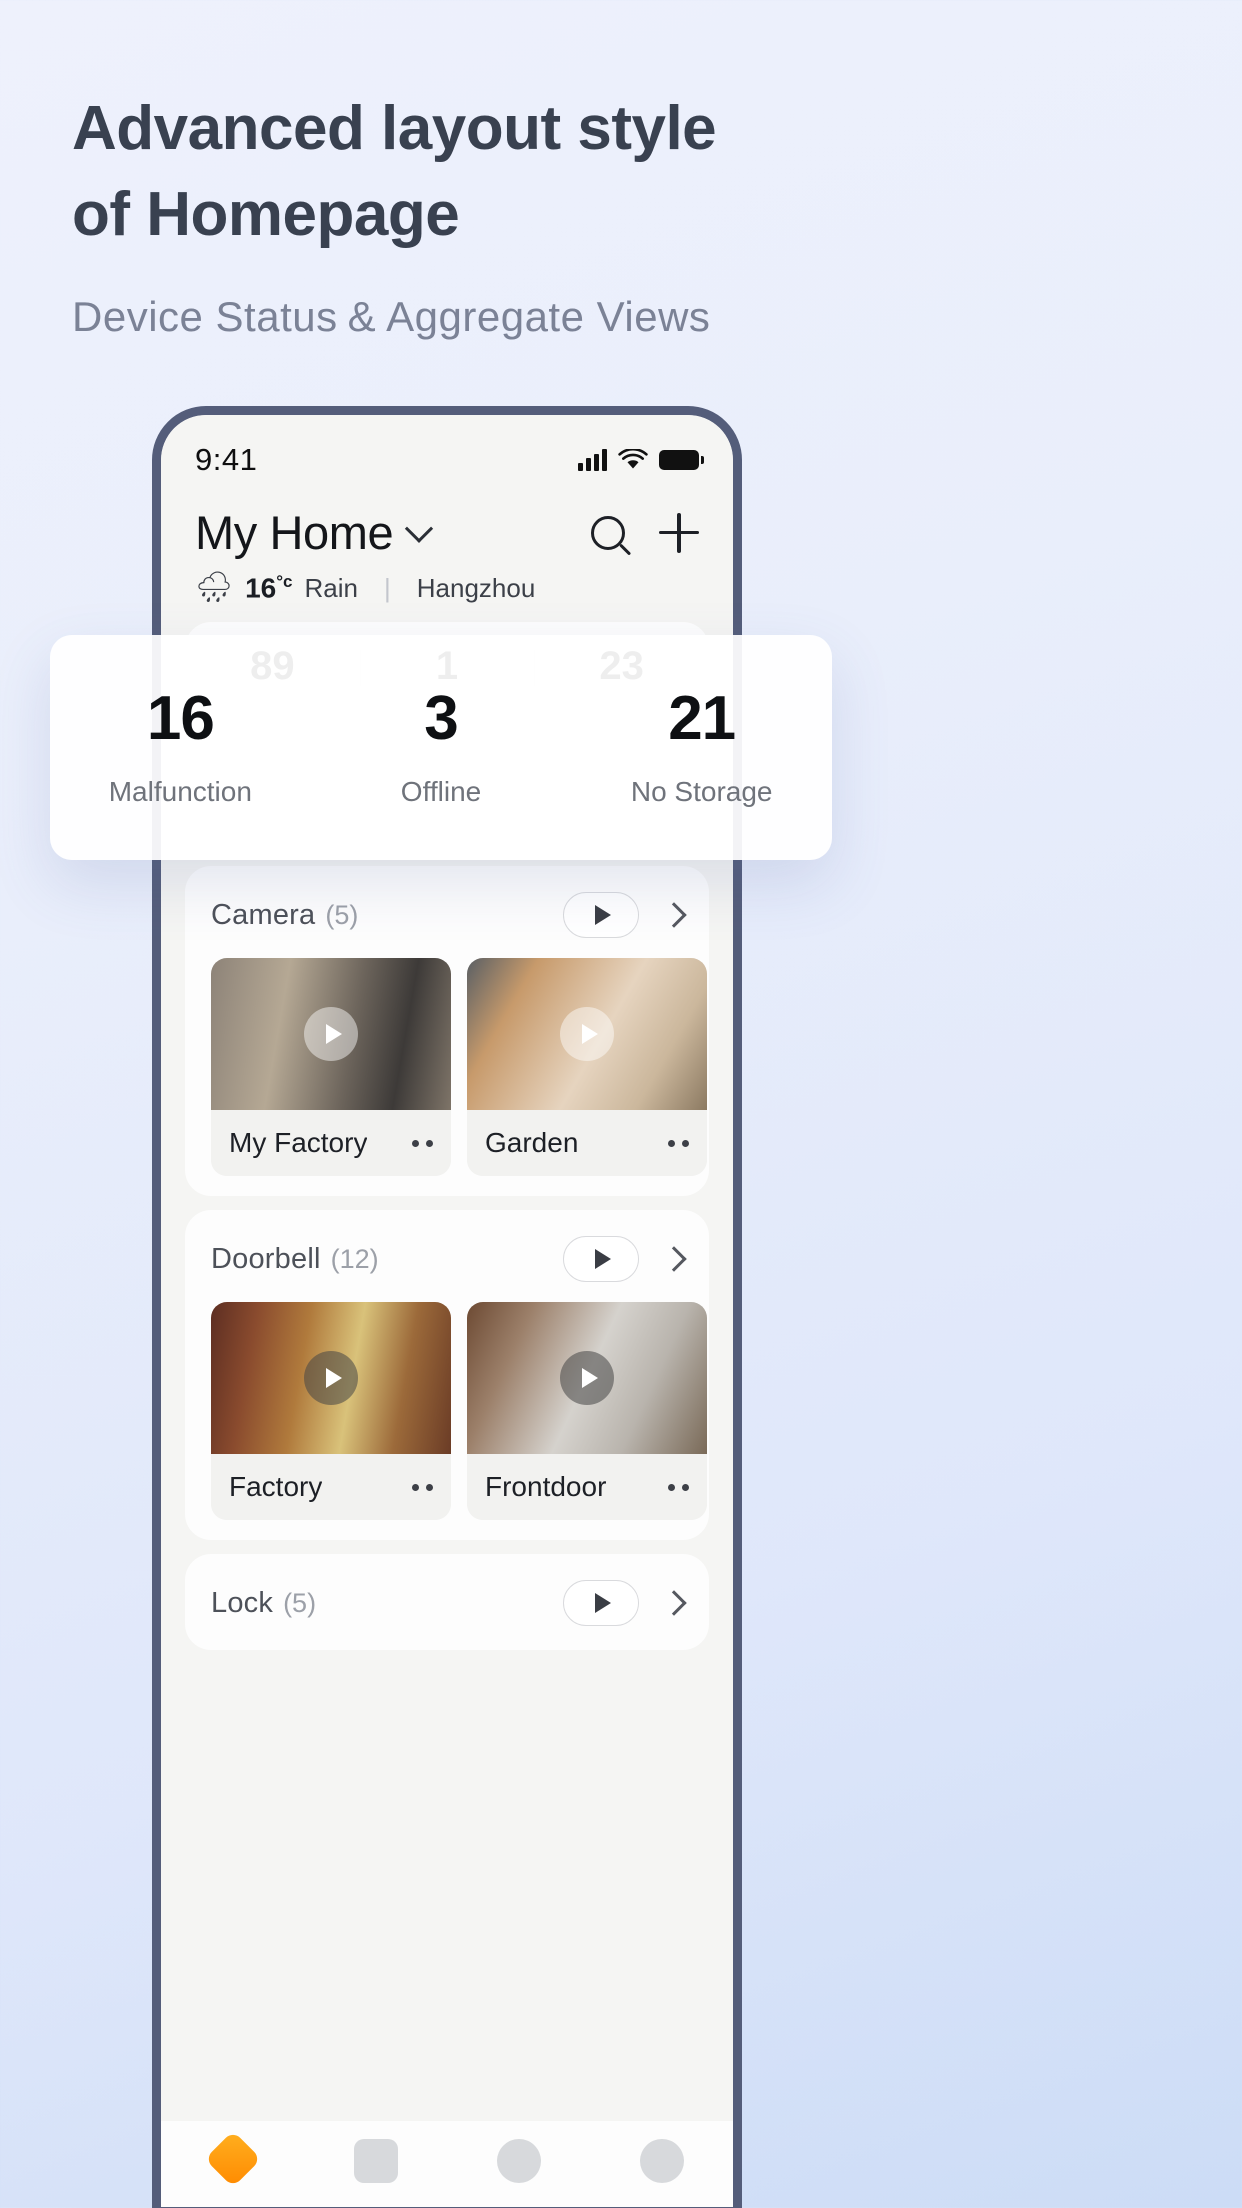  I want to click on header-actions, so click(645, 532).